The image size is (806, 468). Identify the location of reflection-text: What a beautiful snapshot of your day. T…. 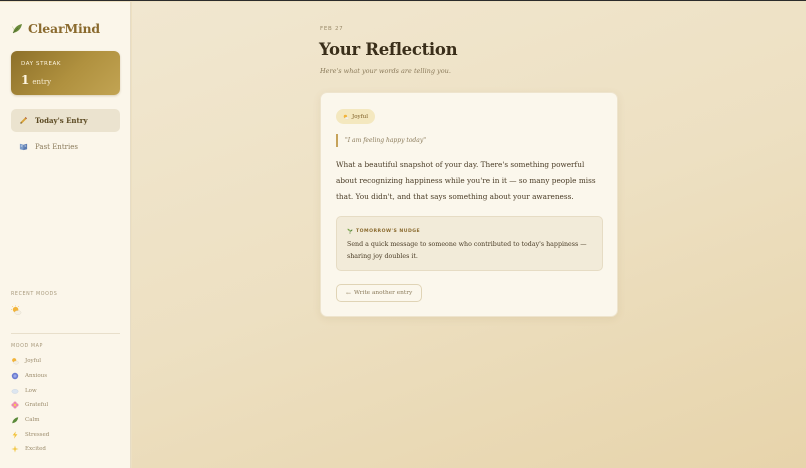
(466, 180).